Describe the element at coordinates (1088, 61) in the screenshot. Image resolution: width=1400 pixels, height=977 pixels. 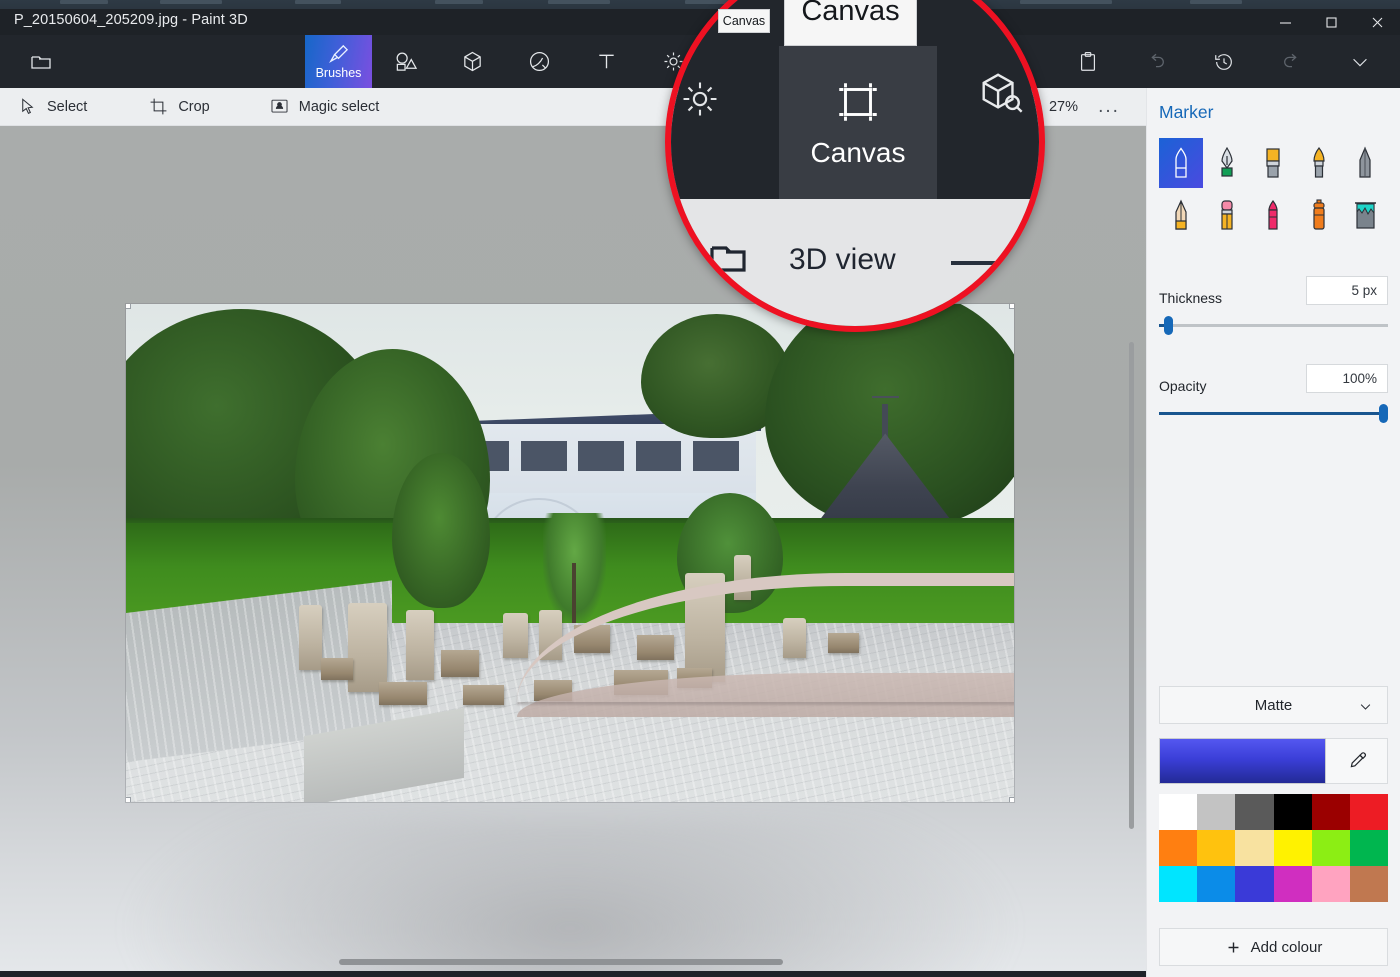
I see `clipboard-icon` at that location.